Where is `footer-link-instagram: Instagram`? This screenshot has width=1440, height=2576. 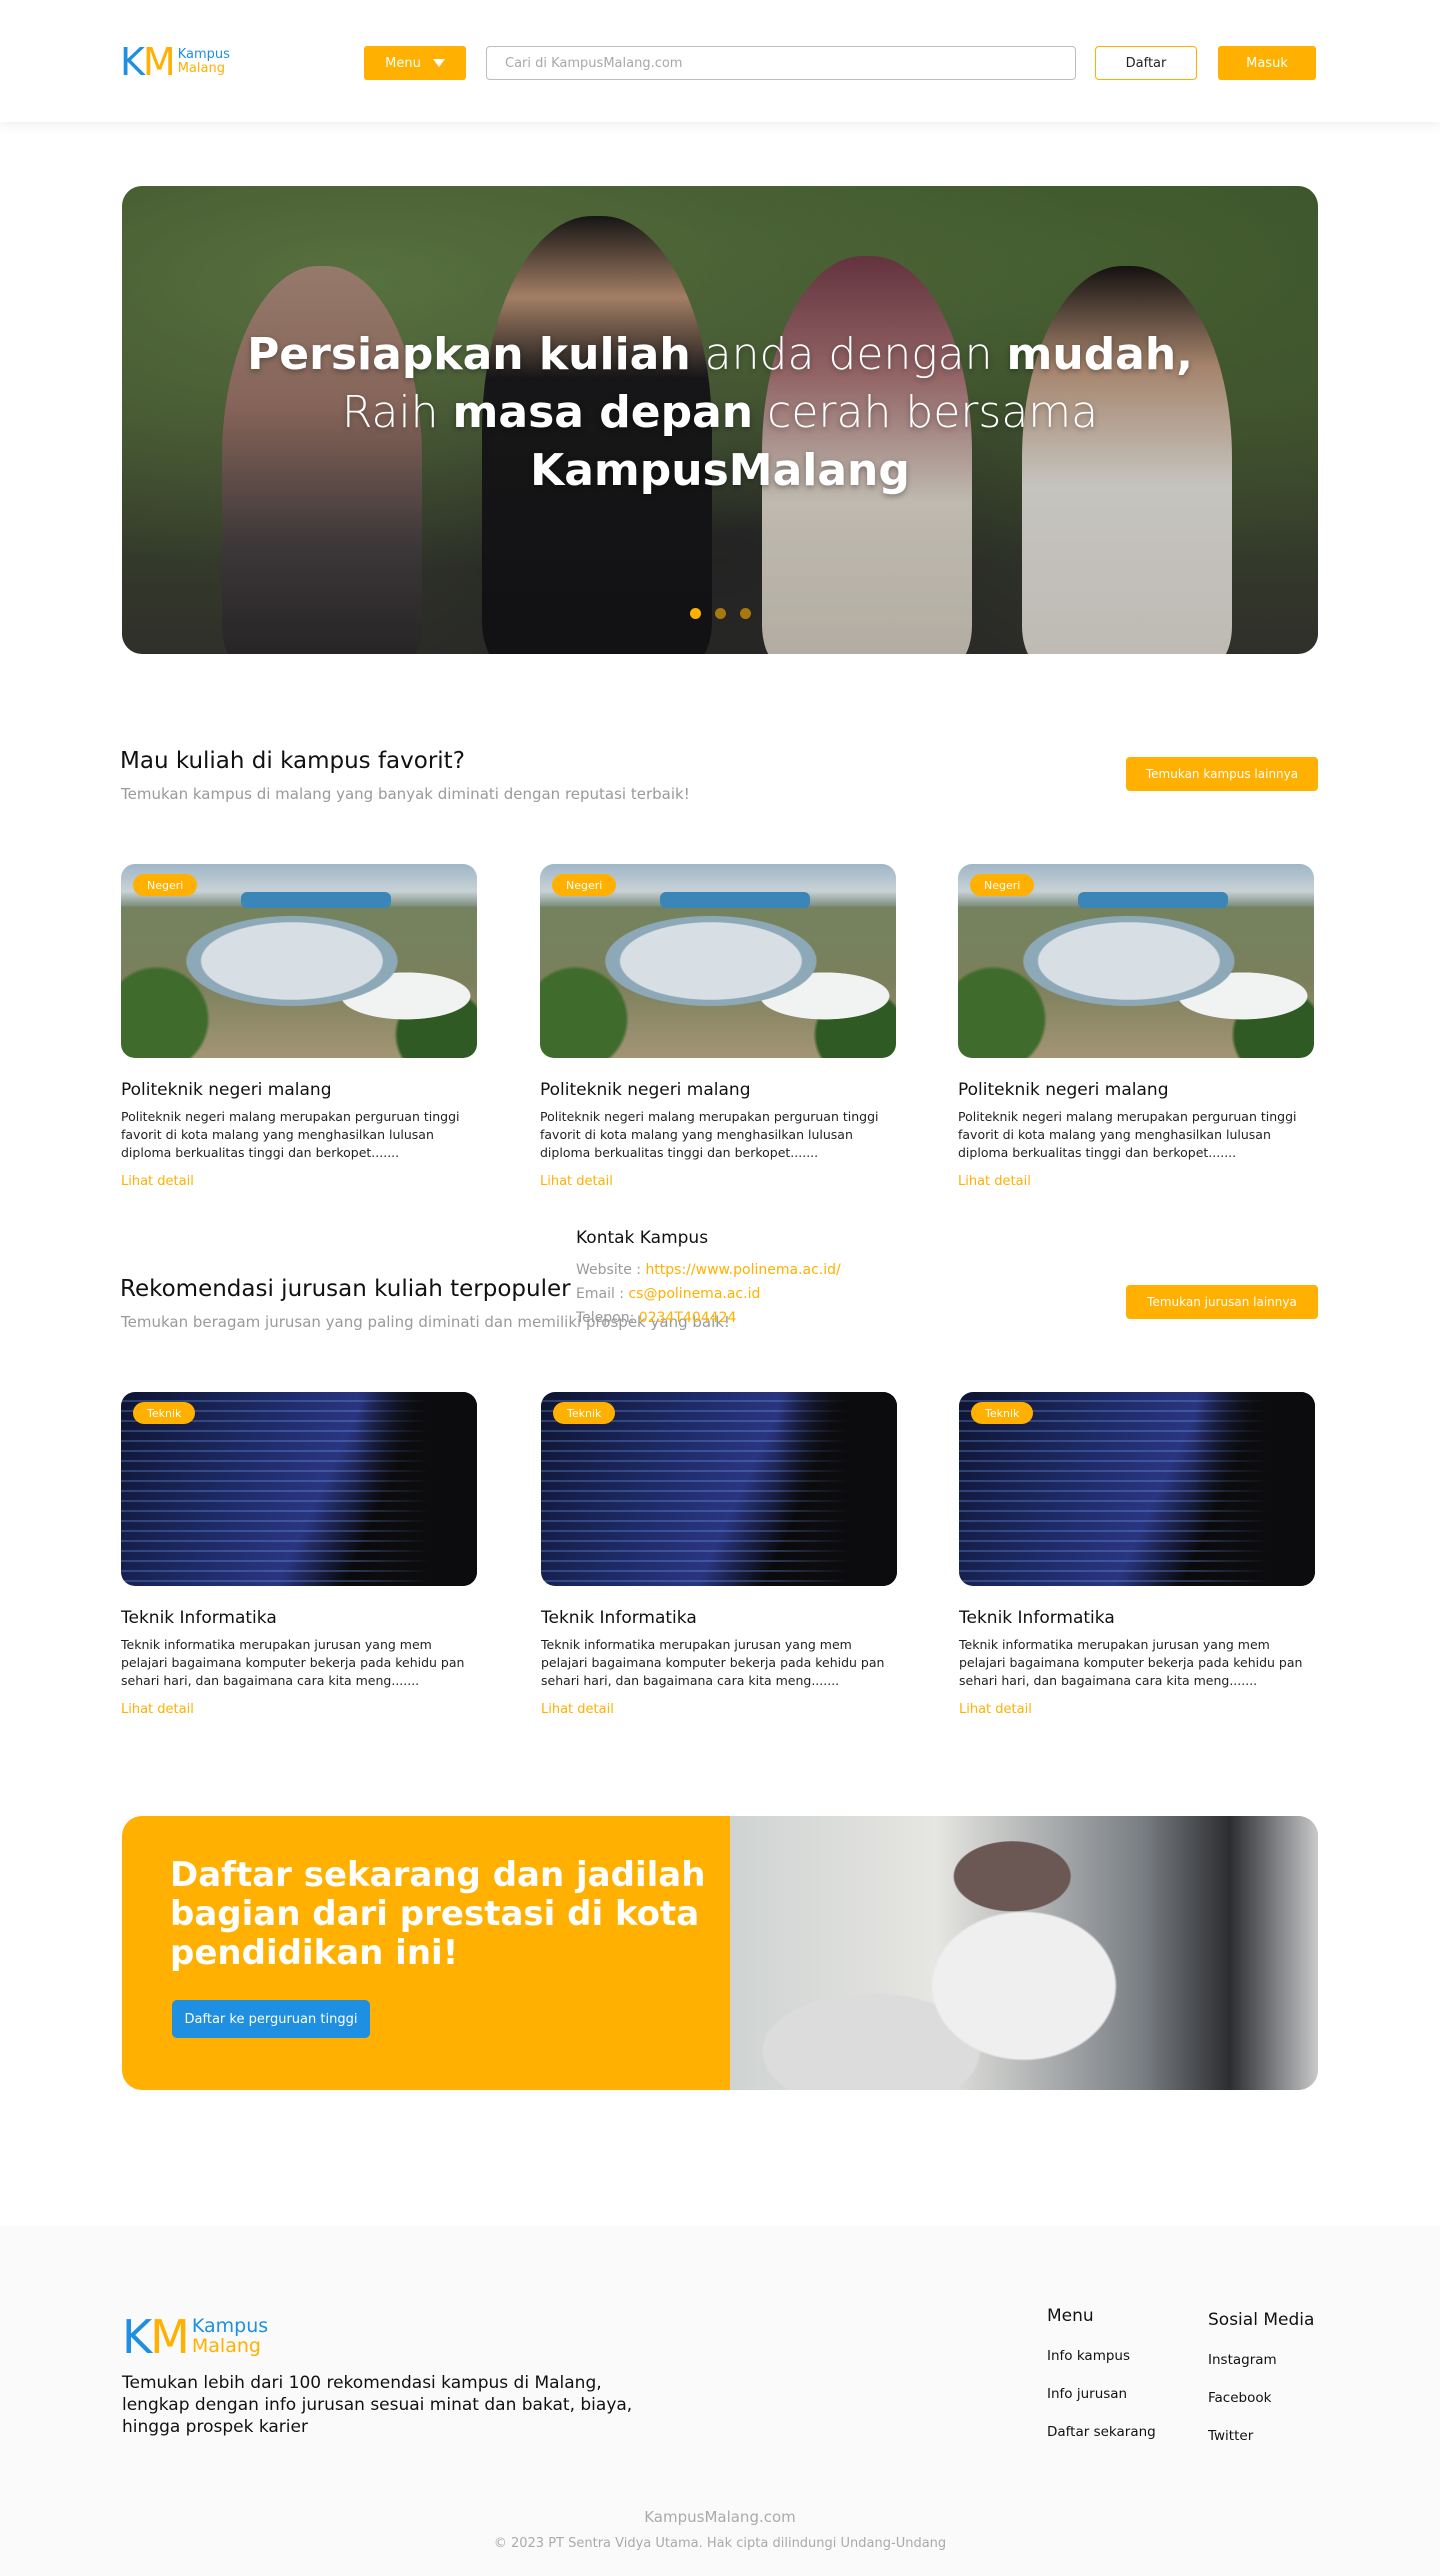 footer-link-instagram: Instagram is located at coordinates (1261, 2360).